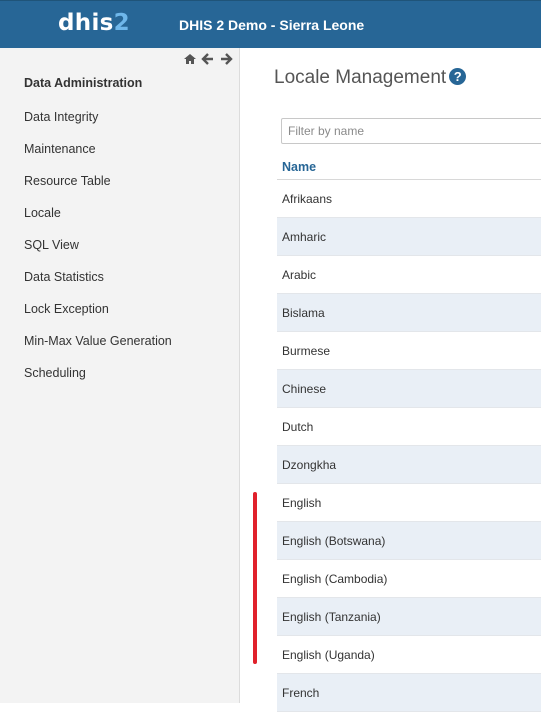 The height and width of the screenshot is (712, 541). Describe the element at coordinates (409, 351) in the screenshot. I see `table-row: Burmese` at that location.